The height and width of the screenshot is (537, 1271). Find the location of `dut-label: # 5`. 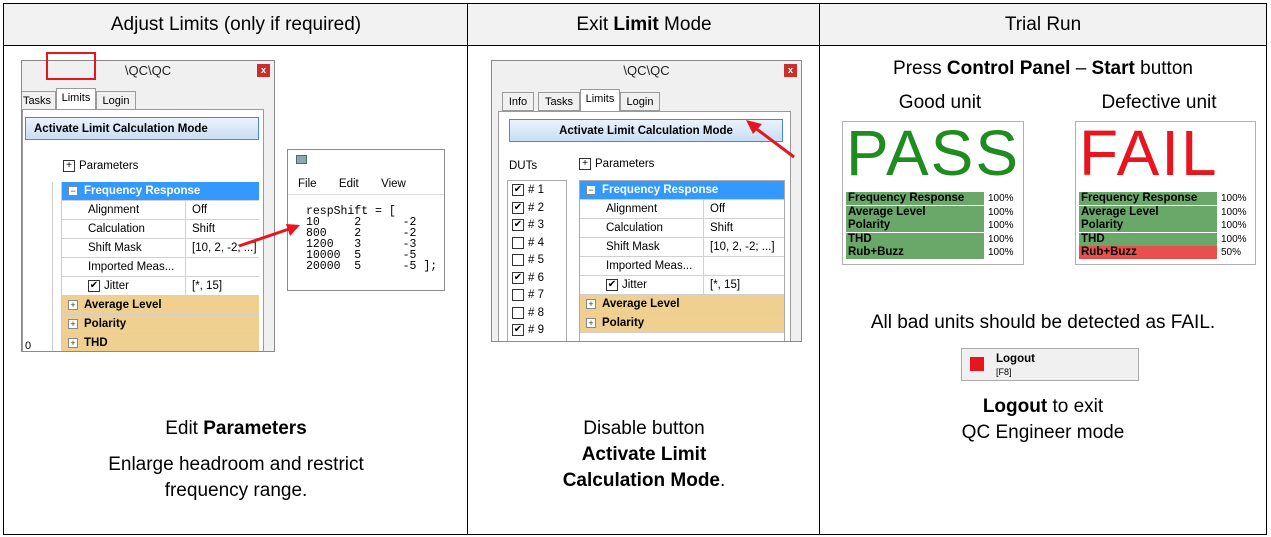

dut-label: # 5 is located at coordinates (536, 260).